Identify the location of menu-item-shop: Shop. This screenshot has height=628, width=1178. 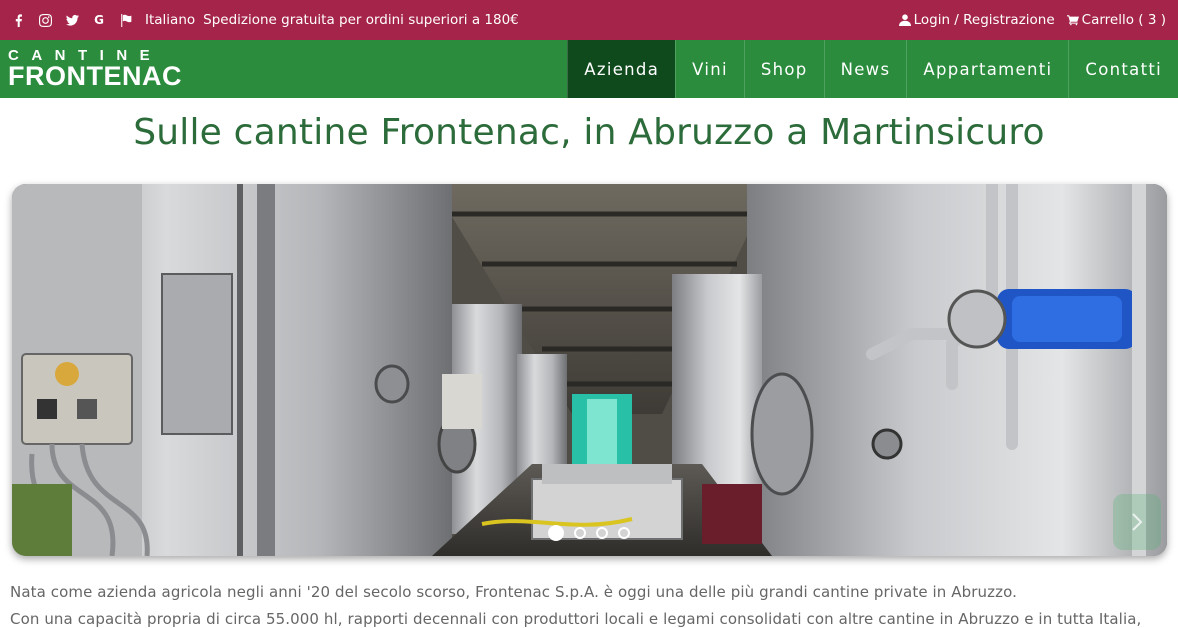
(783, 69).